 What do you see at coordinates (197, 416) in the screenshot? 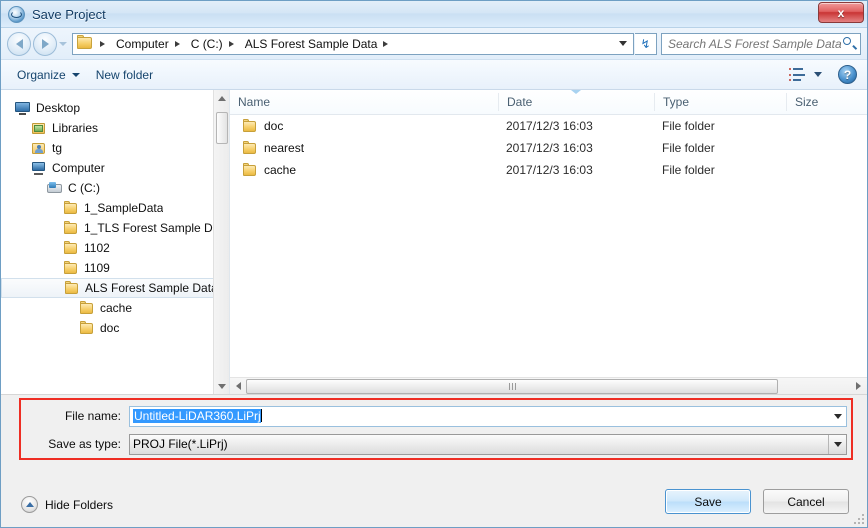
I see `file-name-text: Untitled-LiDAR360.LiPrj` at bounding box center [197, 416].